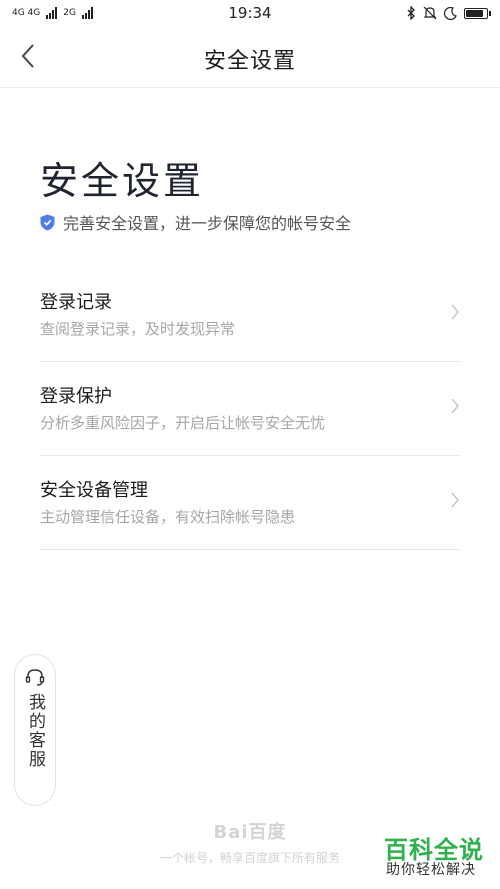 This screenshot has height=889, width=500. Describe the element at coordinates (207, 223) in the screenshot. I see `hero-subtitle: 完善安全设置，进一步保障您的帐号安全` at that location.